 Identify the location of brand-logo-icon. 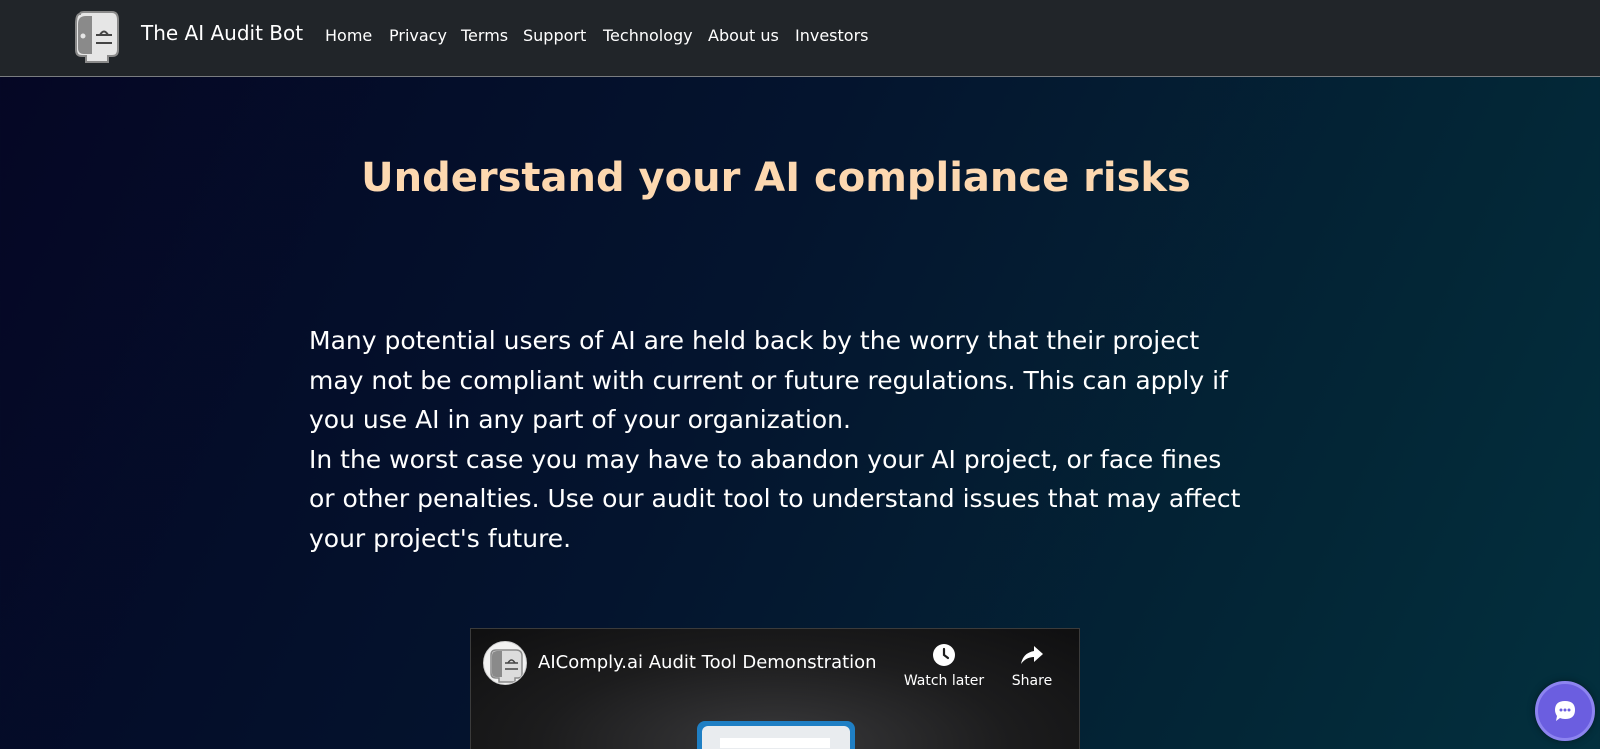
(96, 37).